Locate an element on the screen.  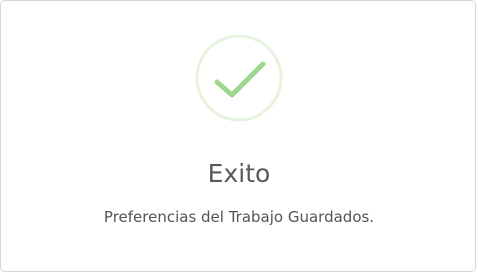
dialog-title: Exito is located at coordinates (239, 173).